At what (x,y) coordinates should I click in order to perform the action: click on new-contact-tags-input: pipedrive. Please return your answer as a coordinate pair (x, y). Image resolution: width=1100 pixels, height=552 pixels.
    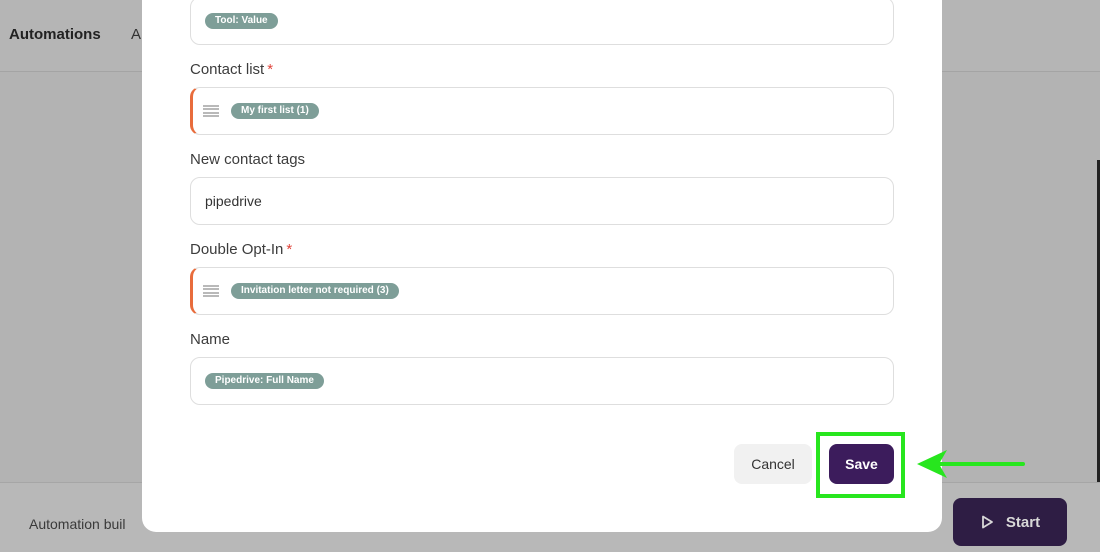
    Looking at the image, I should click on (542, 201).